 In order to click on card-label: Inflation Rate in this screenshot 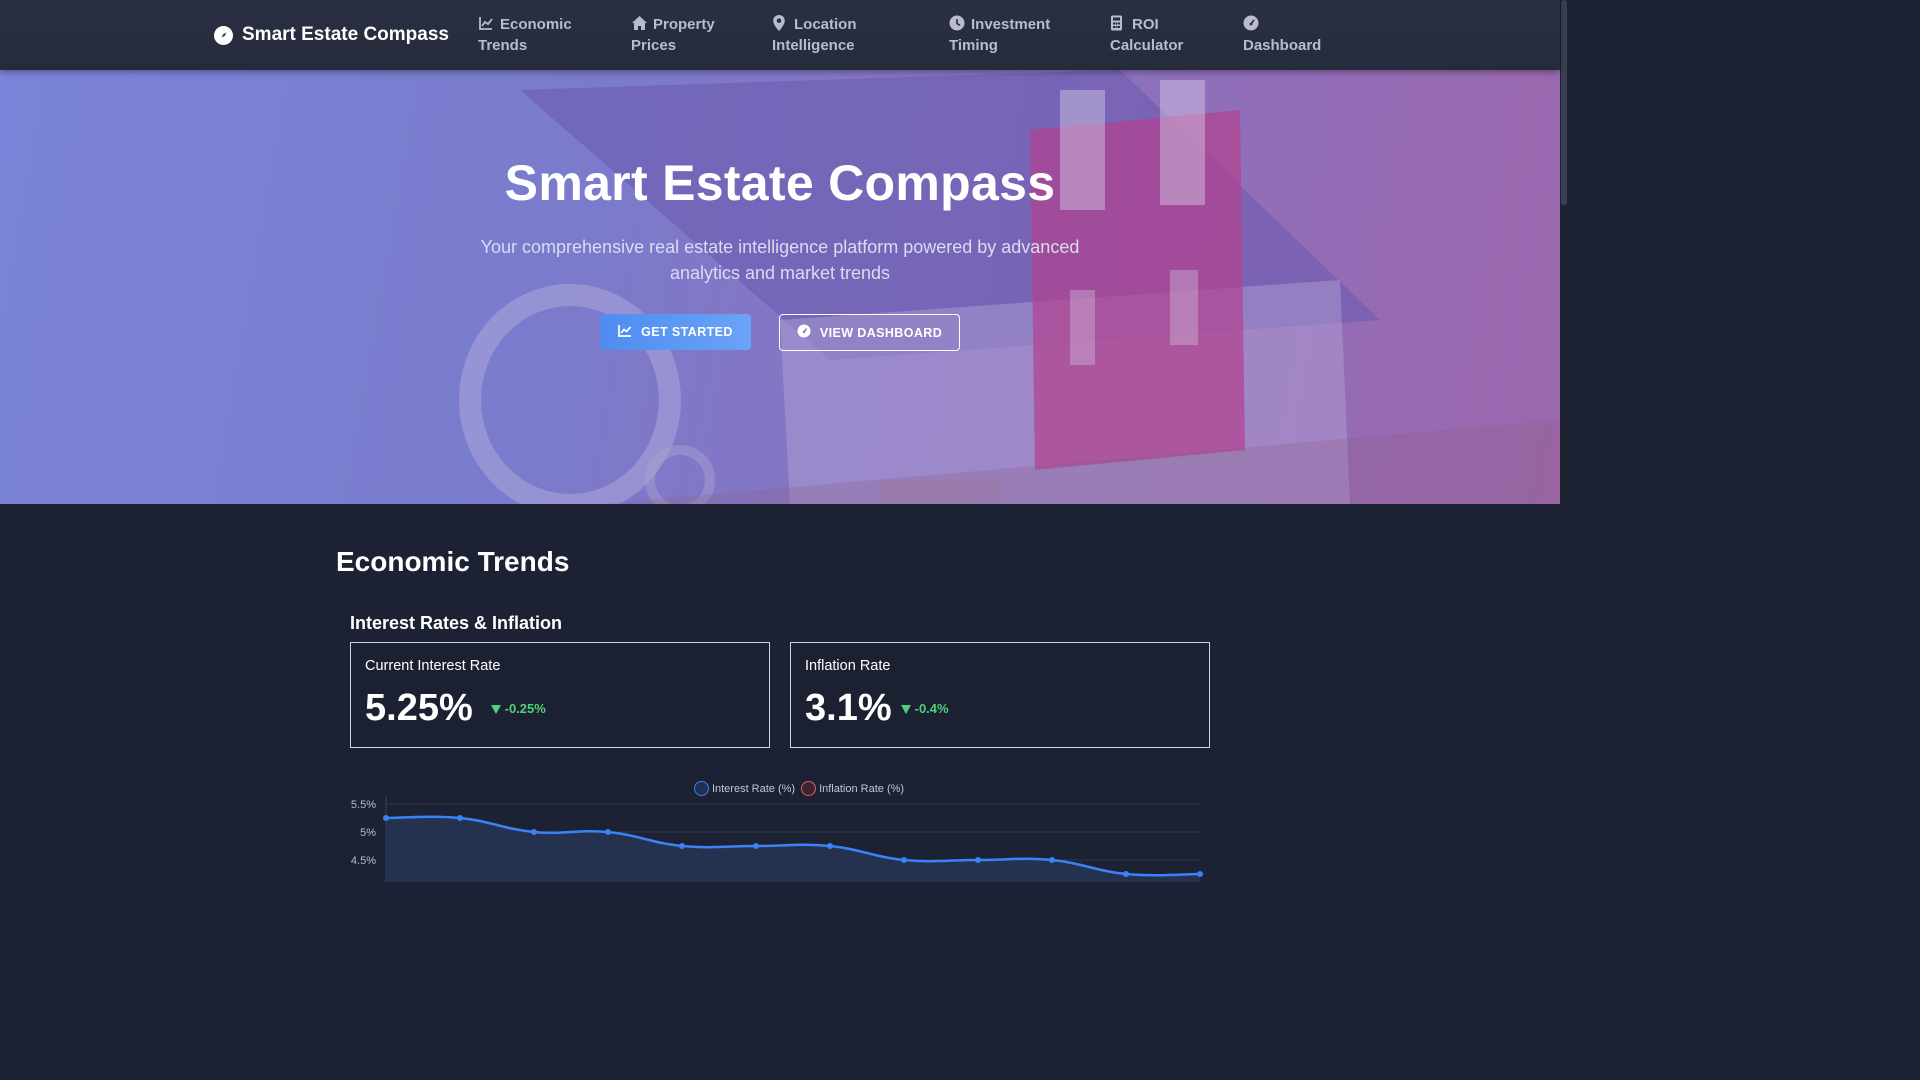, I will do `click(848, 666)`.